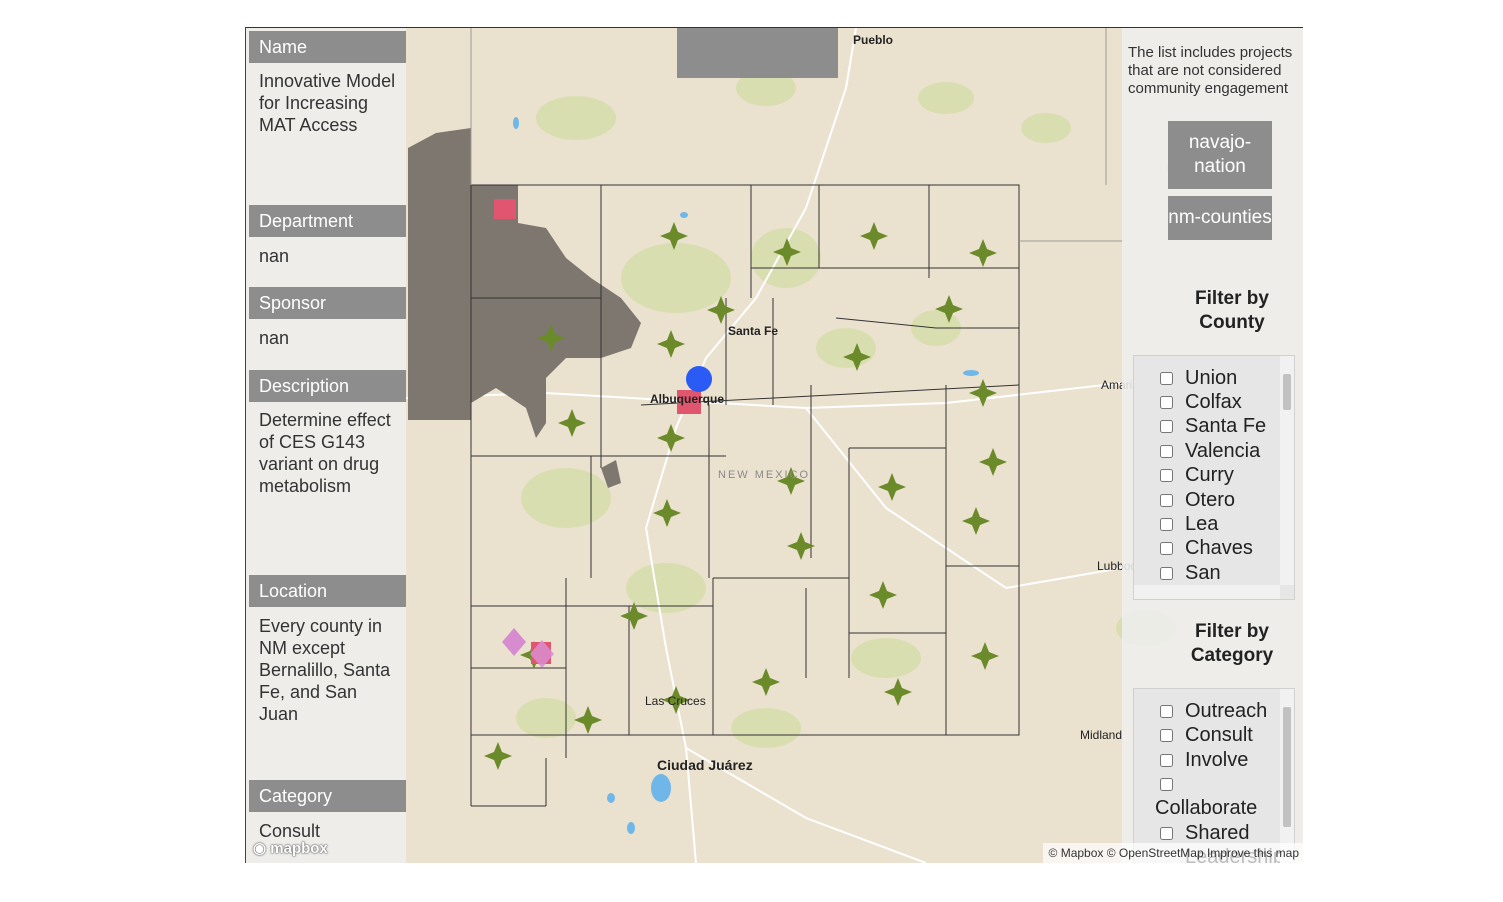  What do you see at coordinates (327, 386) in the screenshot?
I see `description-header: Description` at bounding box center [327, 386].